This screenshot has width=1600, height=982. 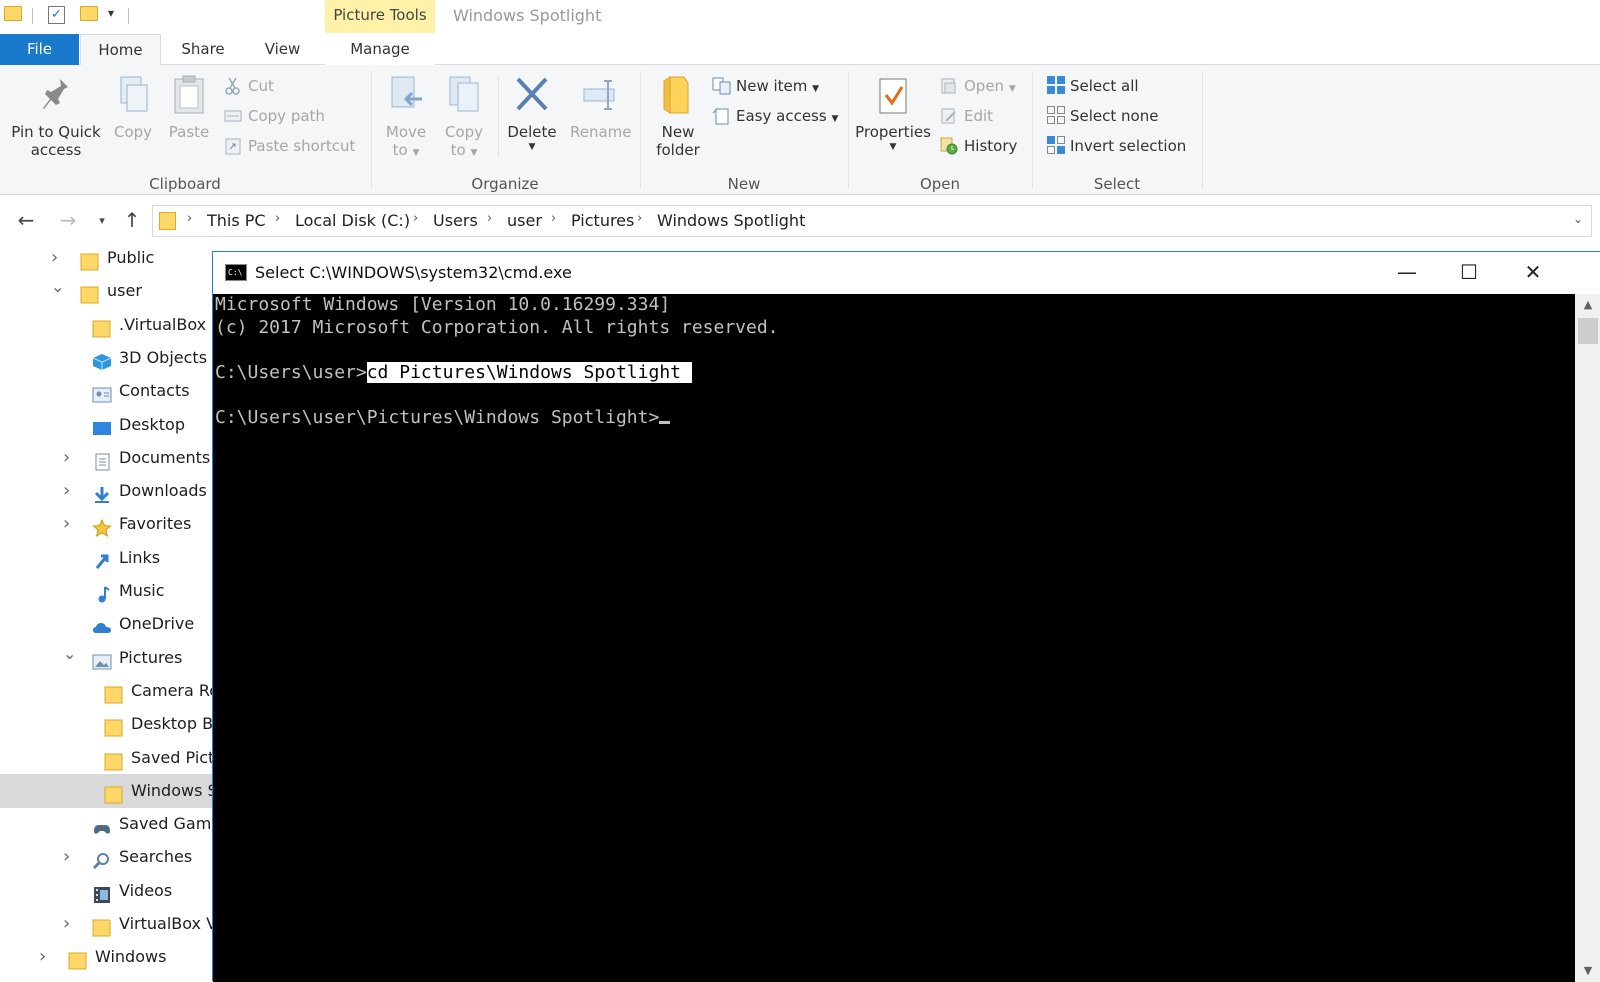 What do you see at coordinates (286, 116) in the screenshot?
I see `copy-path-label: Copy path` at bounding box center [286, 116].